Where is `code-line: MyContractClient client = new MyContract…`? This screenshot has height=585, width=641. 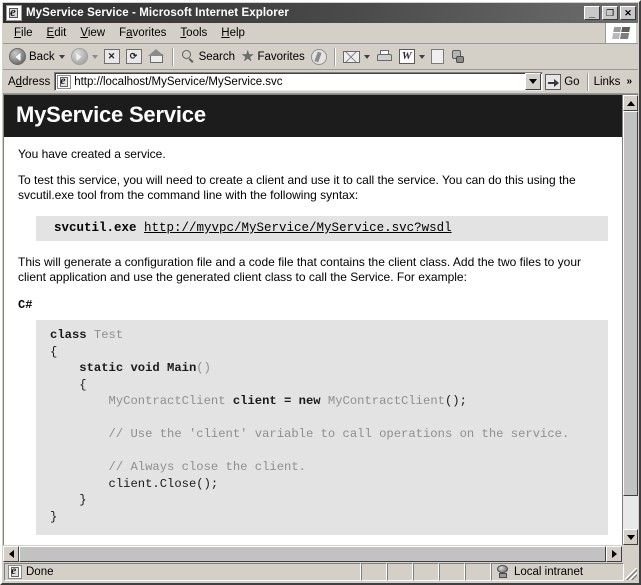
code-line: MyContractClient client = new MyContract… is located at coordinates (329, 401).